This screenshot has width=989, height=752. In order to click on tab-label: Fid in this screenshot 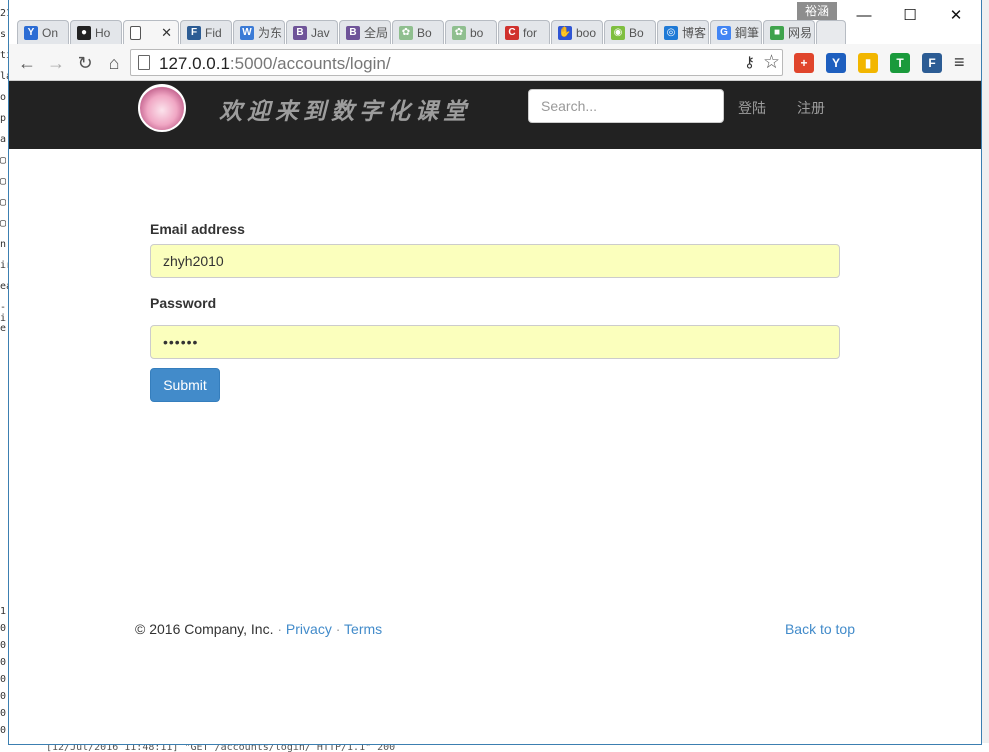, I will do `click(213, 32)`.